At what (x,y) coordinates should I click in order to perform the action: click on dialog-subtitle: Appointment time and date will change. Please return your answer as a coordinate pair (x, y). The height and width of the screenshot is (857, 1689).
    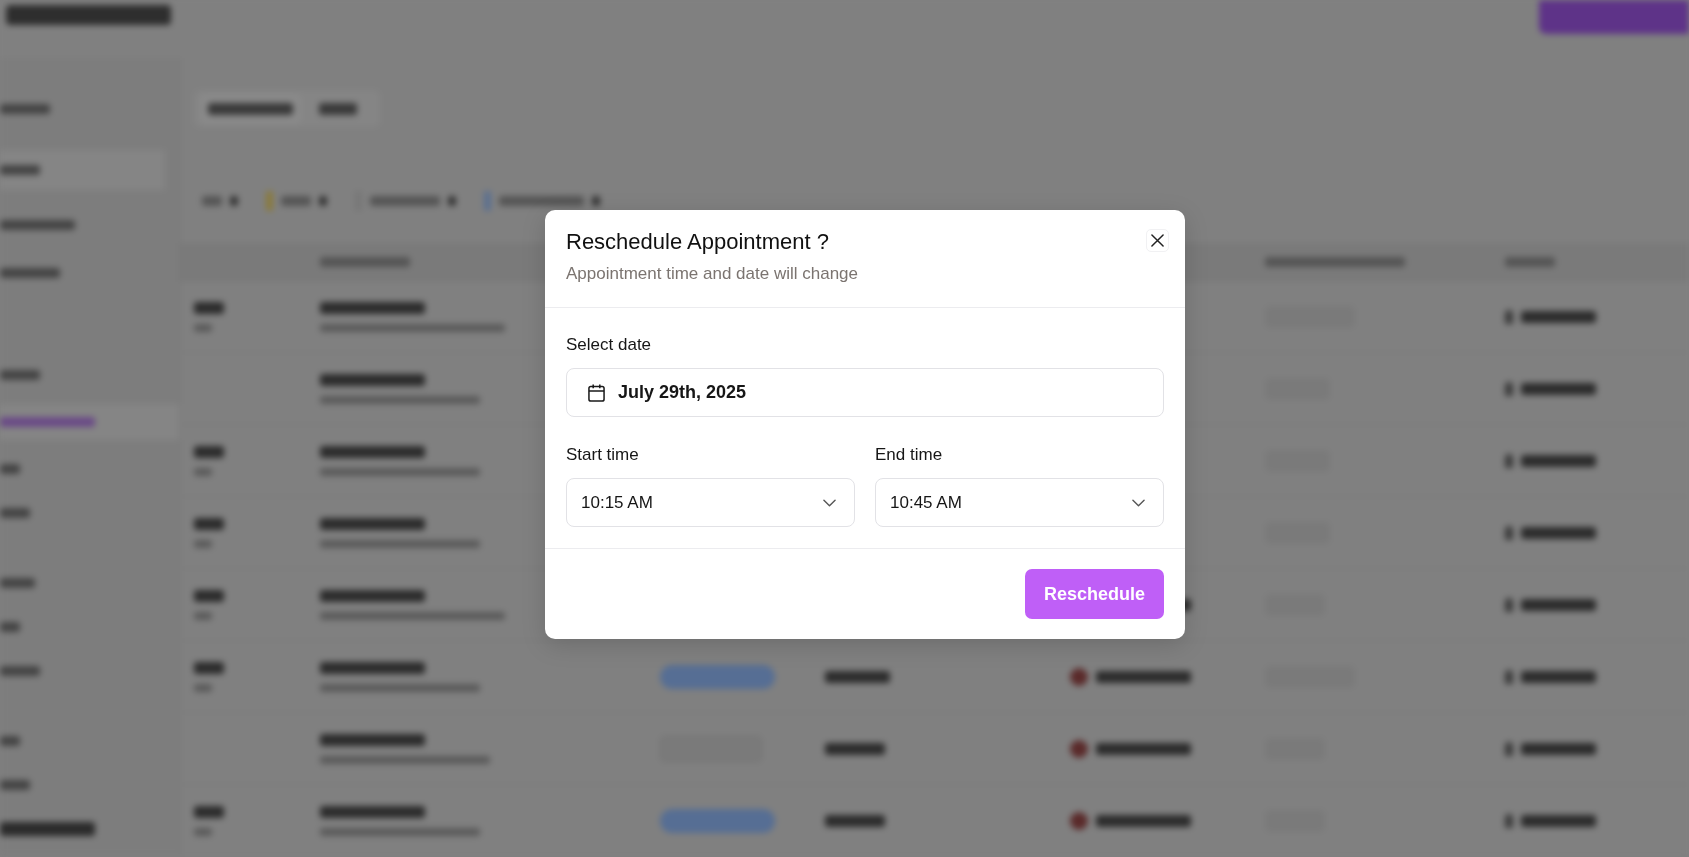
    Looking at the image, I should click on (712, 274).